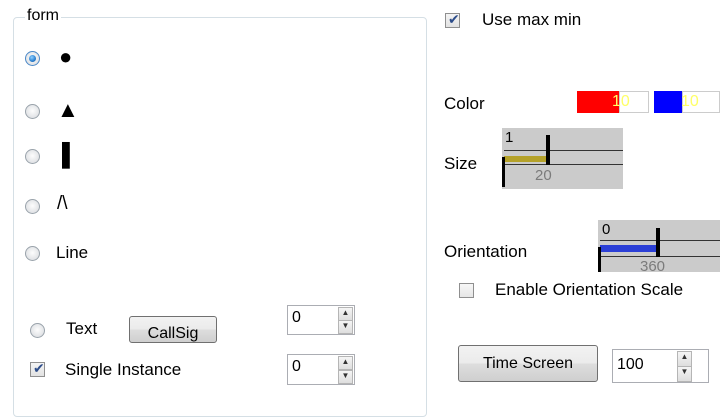 Image resolution: width=720 pixels, height=417 pixels. Describe the element at coordinates (32, 253) in the screenshot. I see `radio-line` at that location.